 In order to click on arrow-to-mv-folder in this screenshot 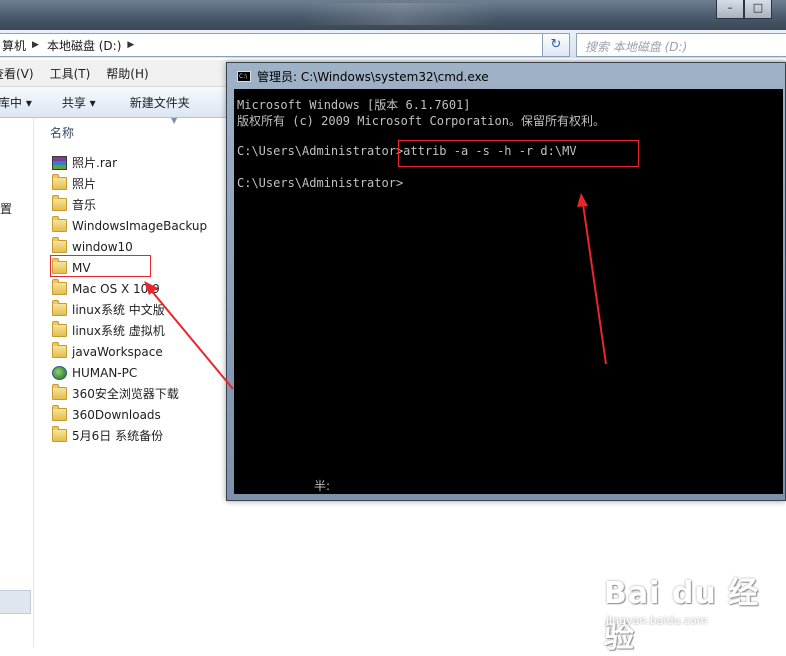, I will do `click(189, 335)`.